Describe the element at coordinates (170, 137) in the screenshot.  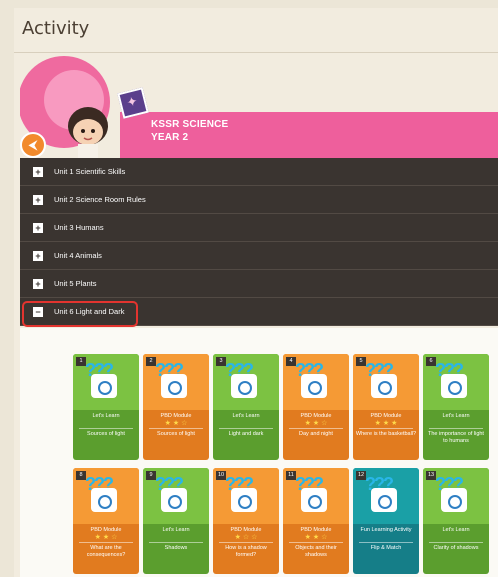
I see `course-year: YEAR 2` at that location.